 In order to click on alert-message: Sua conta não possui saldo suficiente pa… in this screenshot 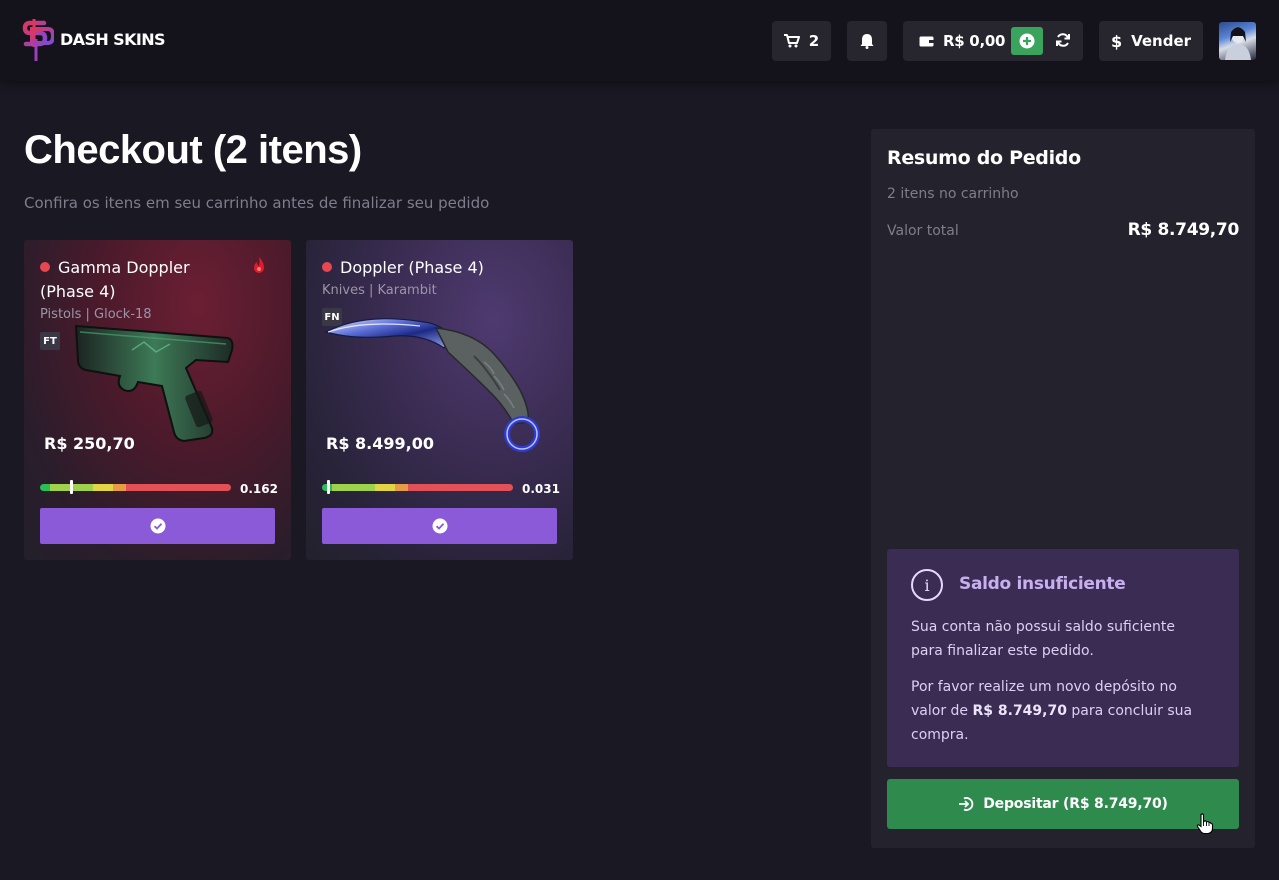, I will do `click(1043, 639)`.